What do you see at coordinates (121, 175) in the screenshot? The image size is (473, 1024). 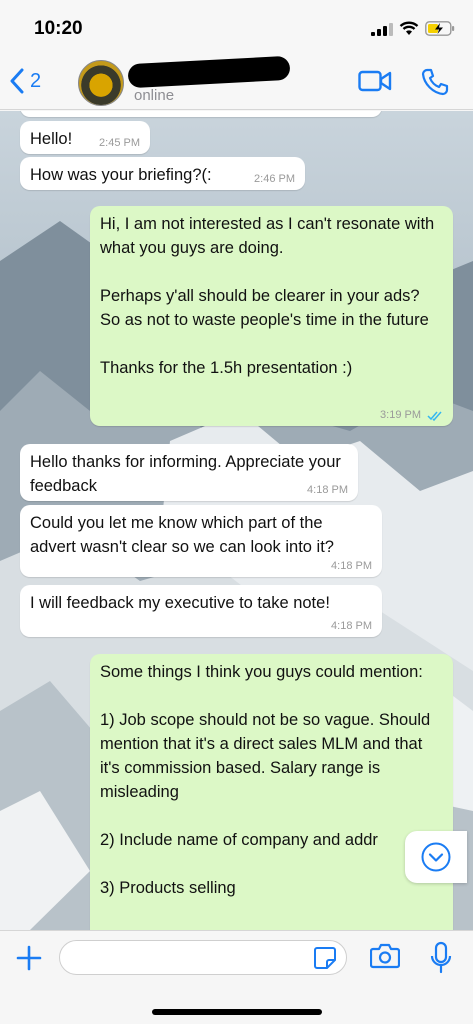 I see `message-text: How was your briefing?(:` at bounding box center [121, 175].